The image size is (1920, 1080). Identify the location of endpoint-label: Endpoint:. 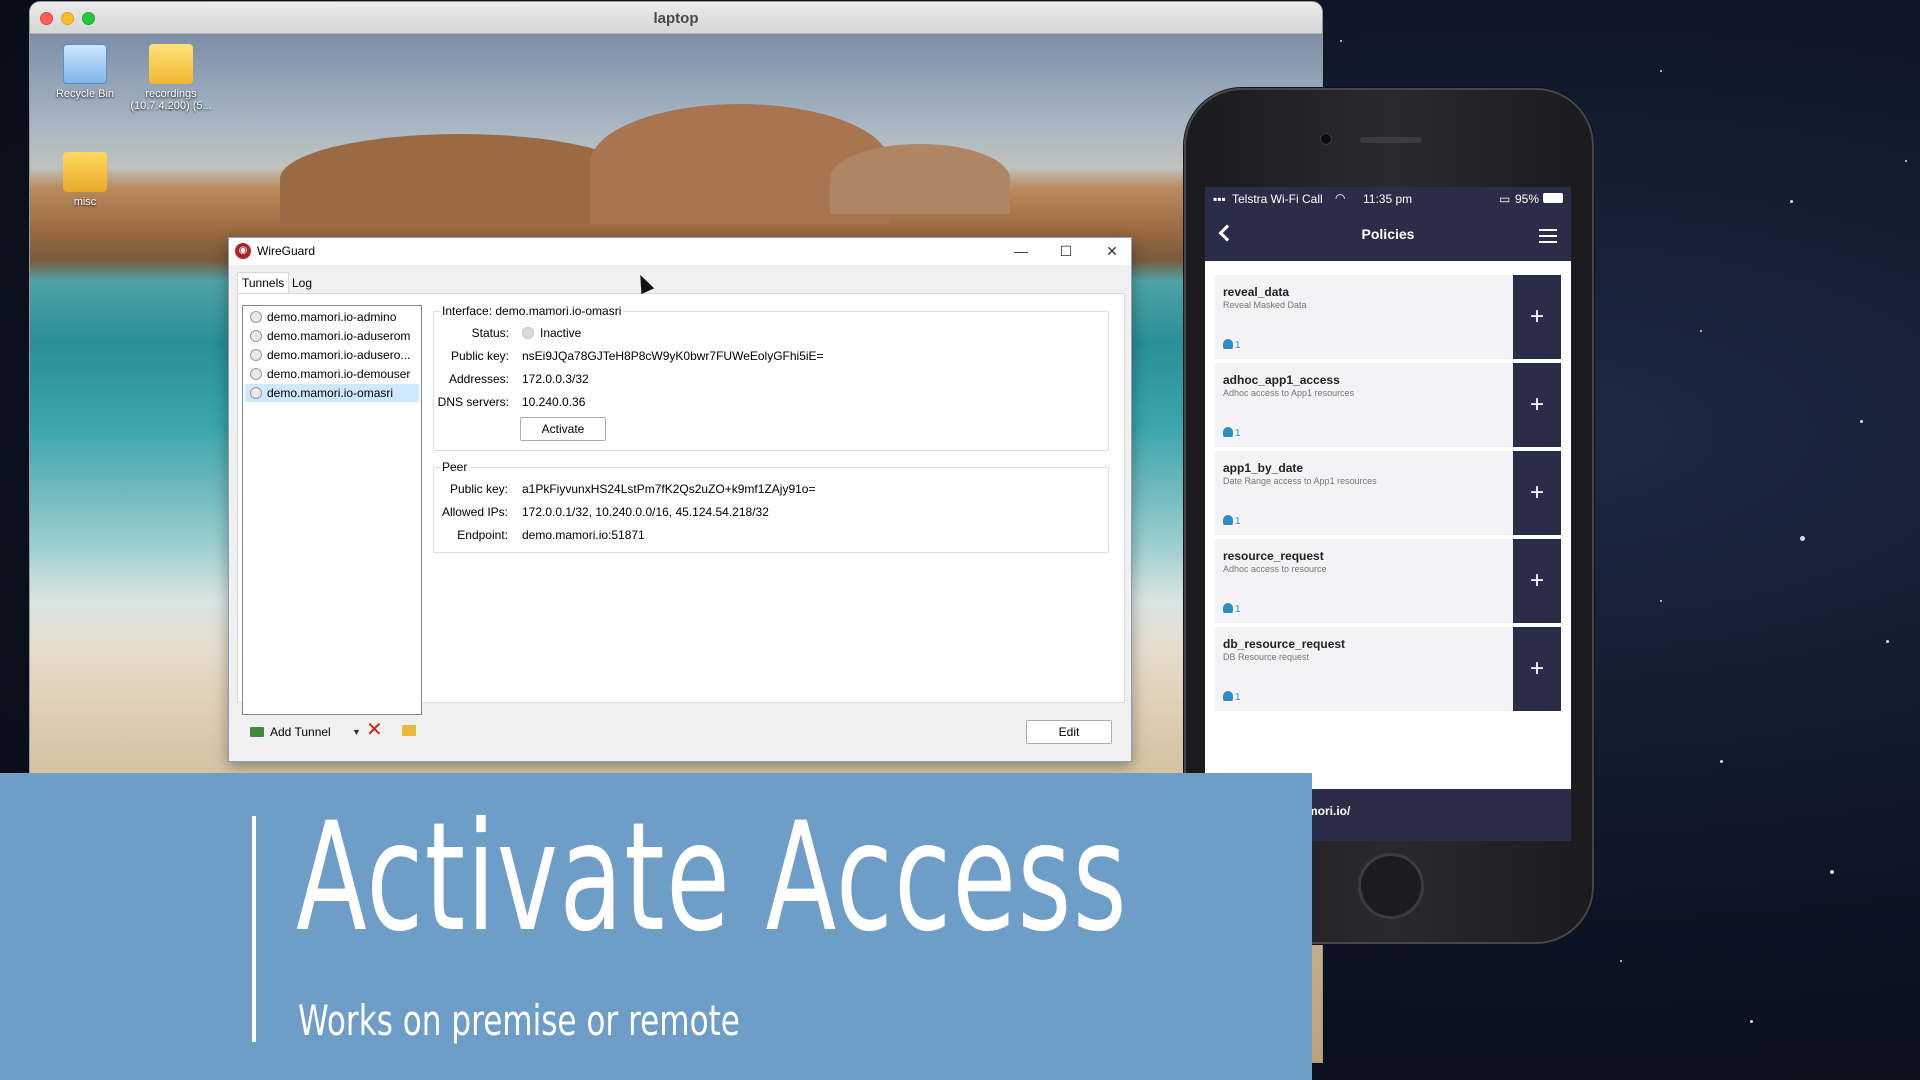
(482, 535).